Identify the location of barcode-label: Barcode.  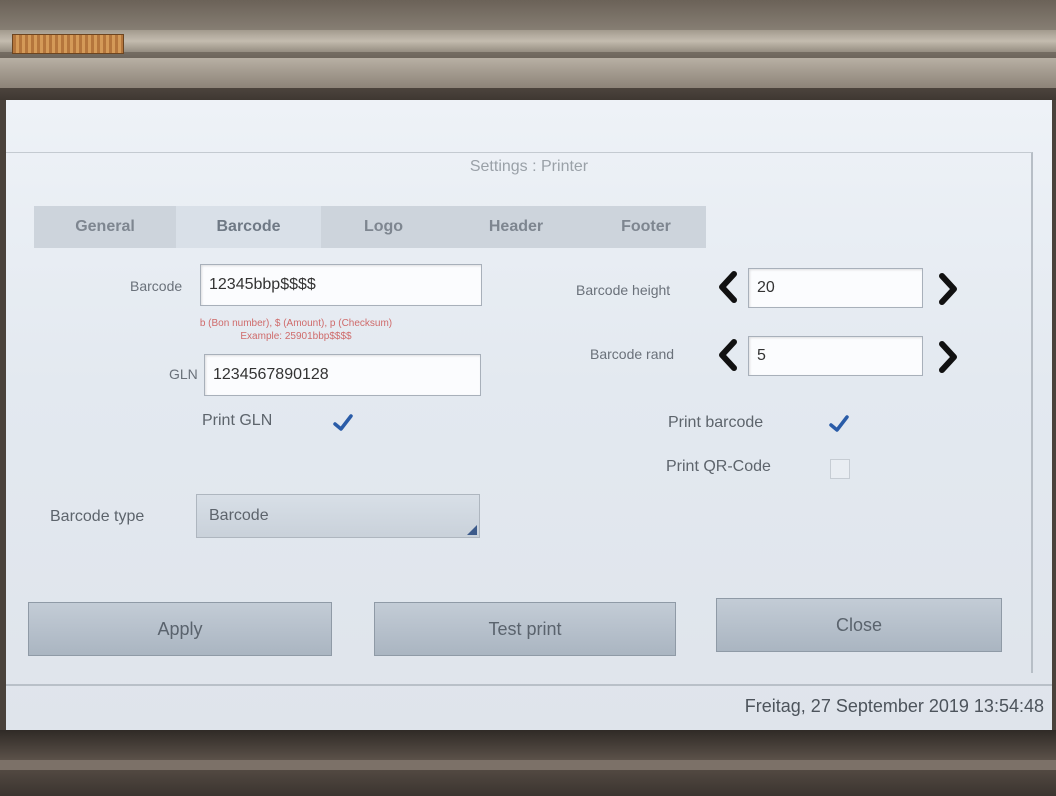
(156, 286).